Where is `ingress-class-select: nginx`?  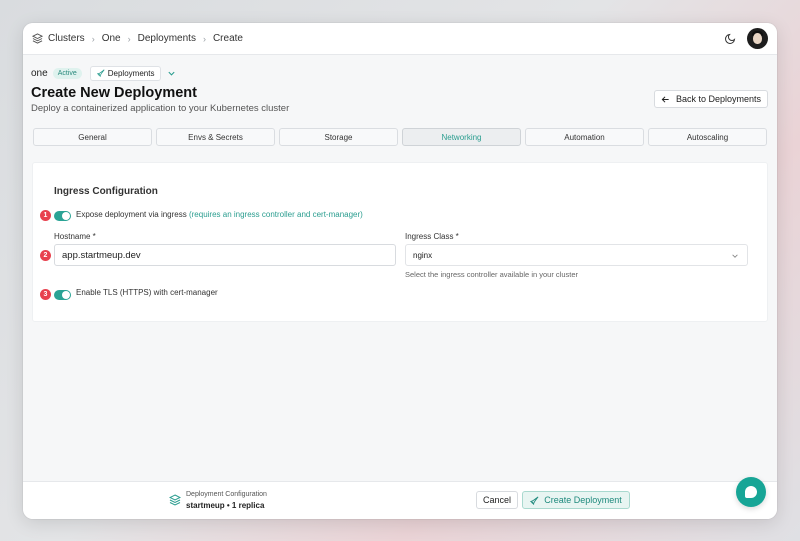
ingress-class-select: nginx is located at coordinates (576, 255).